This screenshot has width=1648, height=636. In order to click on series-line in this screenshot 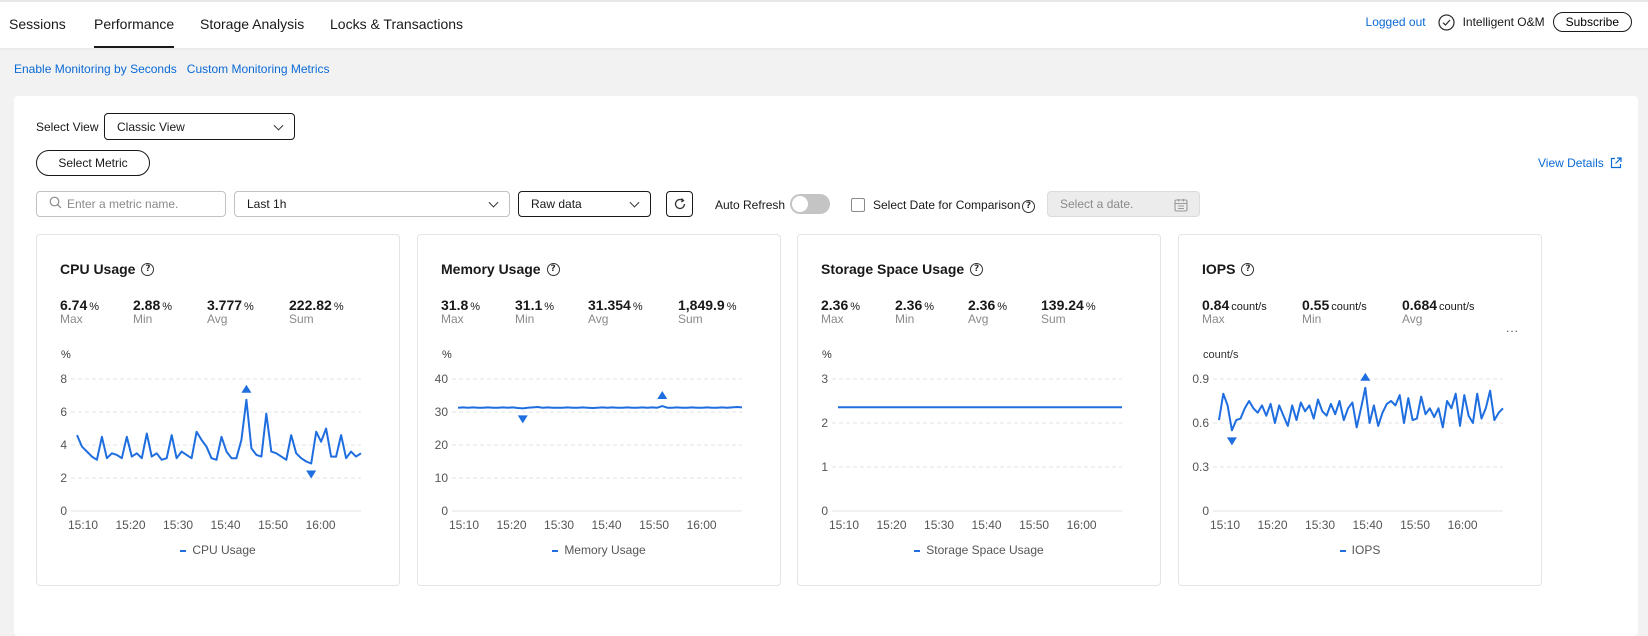, I will do `click(1361, 409)`.